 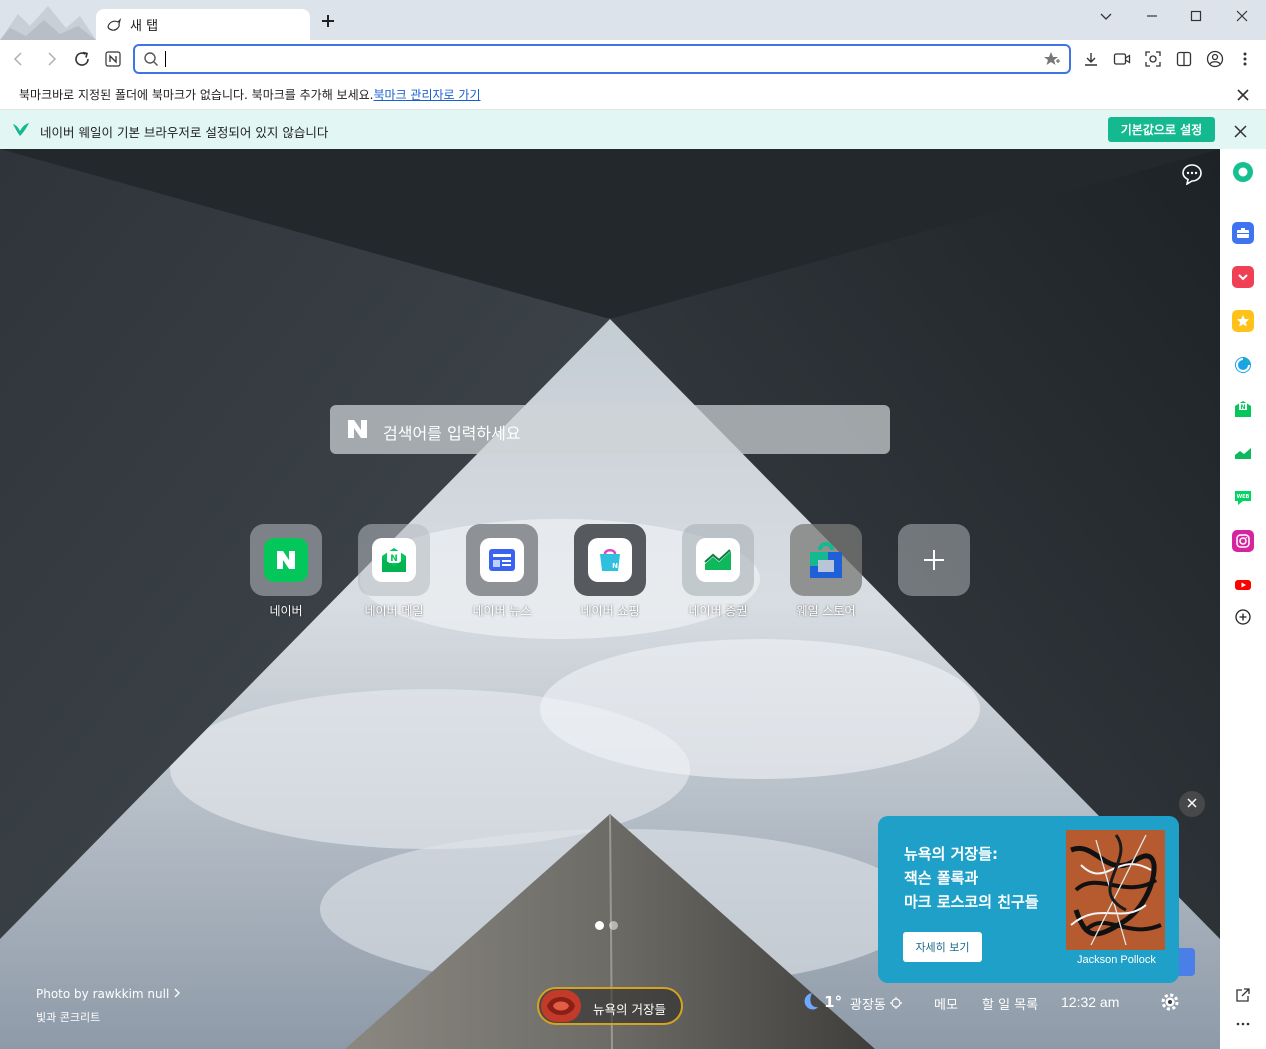 I want to click on bookmark-star-icon, so click(x=1052, y=59).